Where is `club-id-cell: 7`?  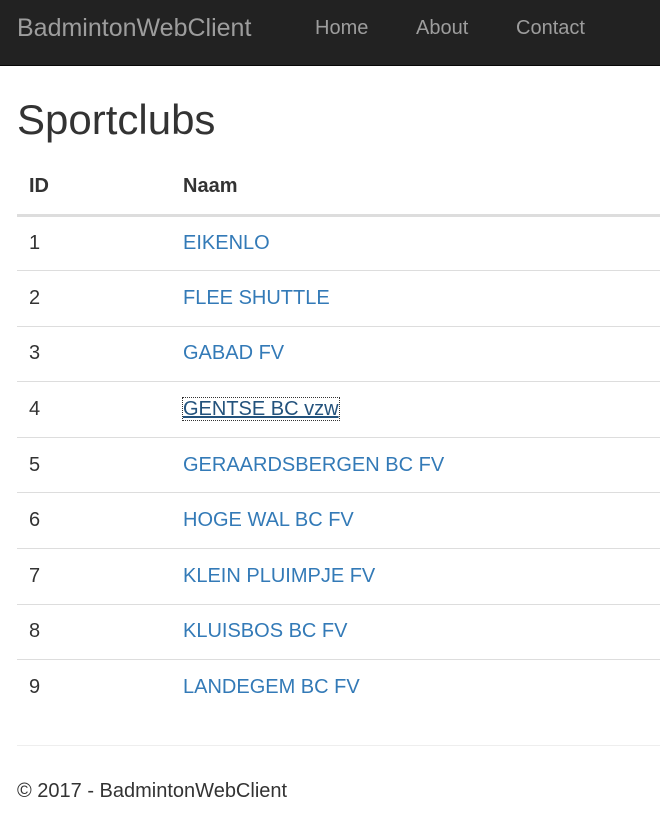 club-id-cell: 7 is located at coordinates (94, 576).